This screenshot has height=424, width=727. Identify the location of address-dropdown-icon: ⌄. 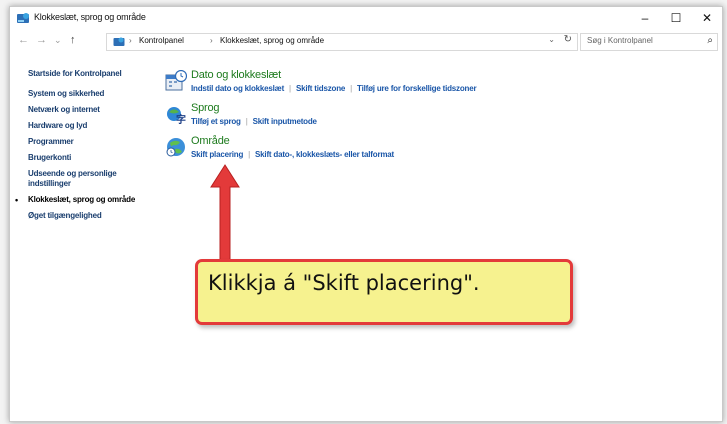
(551, 39).